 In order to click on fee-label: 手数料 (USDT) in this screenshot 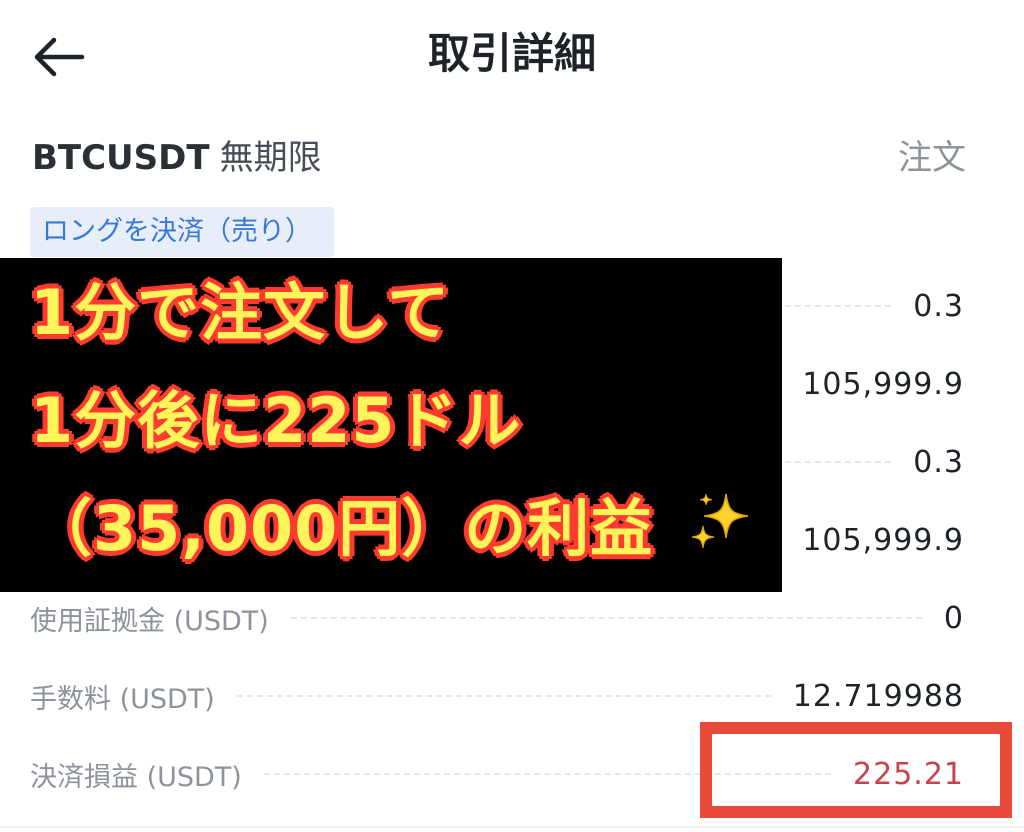, I will do `click(122, 699)`.